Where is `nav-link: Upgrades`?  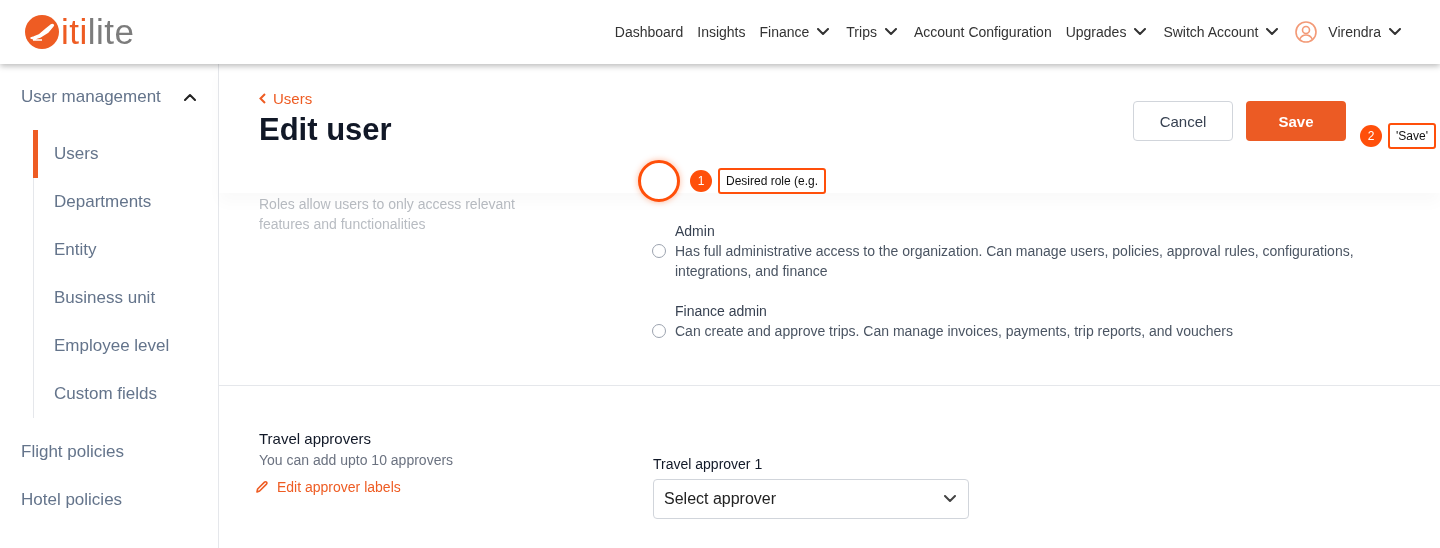
nav-link: Upgrades is located at coordinates (1107, 32).